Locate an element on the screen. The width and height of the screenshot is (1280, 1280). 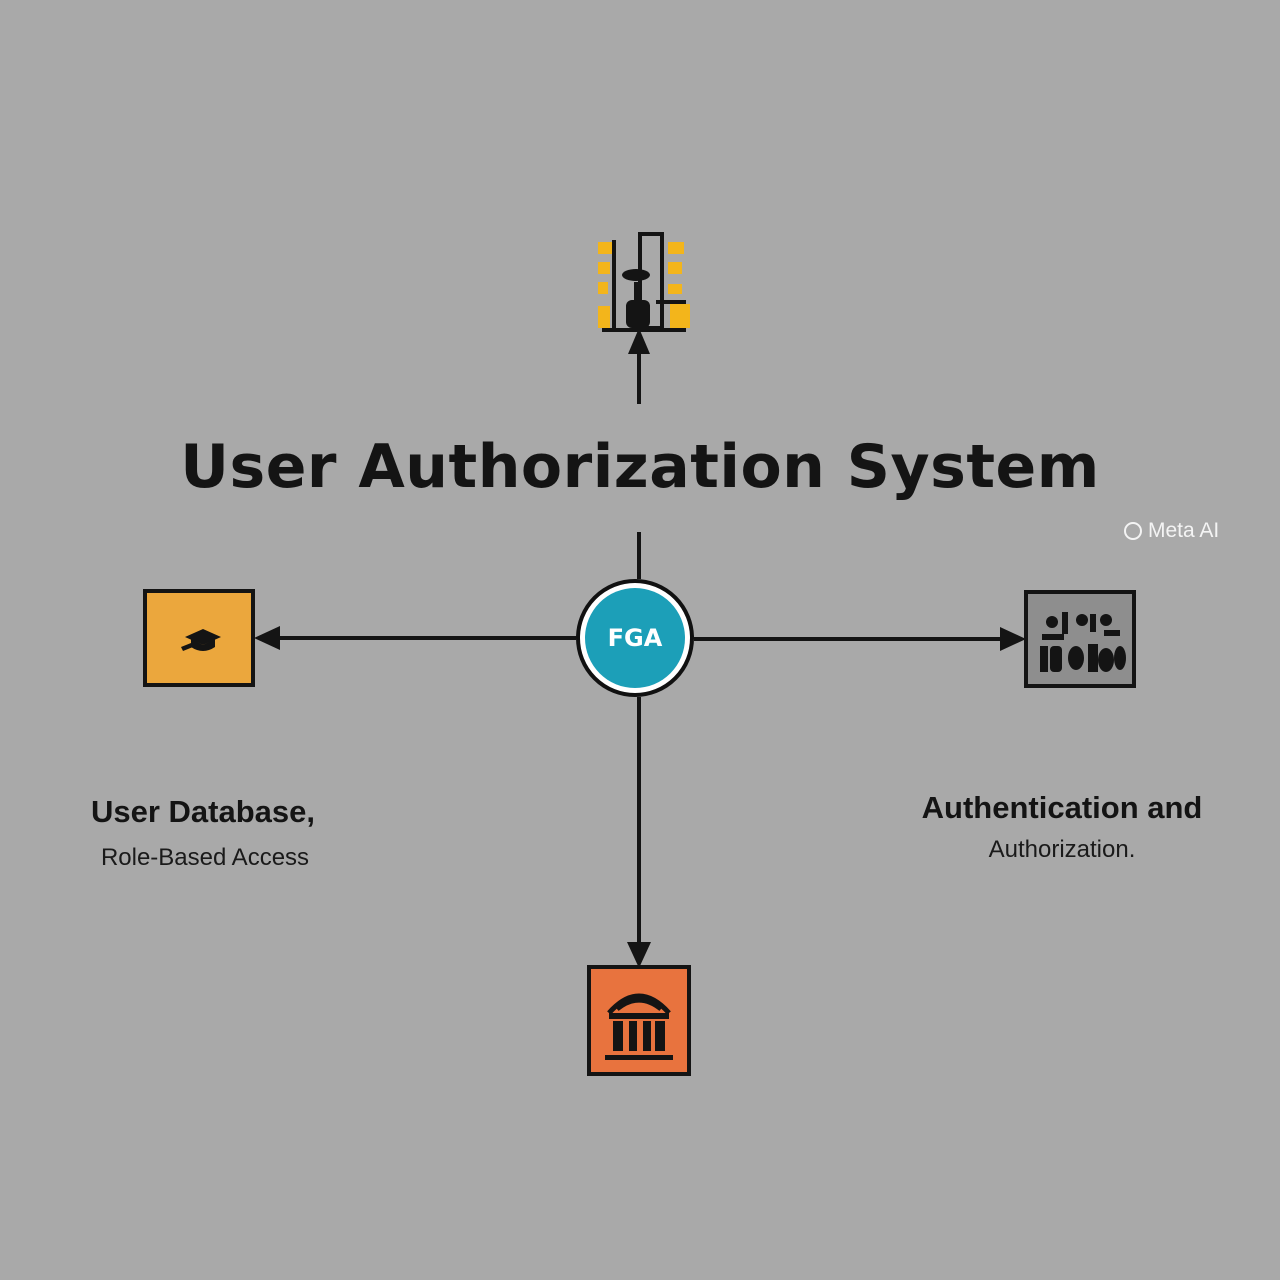
right-label-title: Authentication and is located at coordinates (1062, 807).